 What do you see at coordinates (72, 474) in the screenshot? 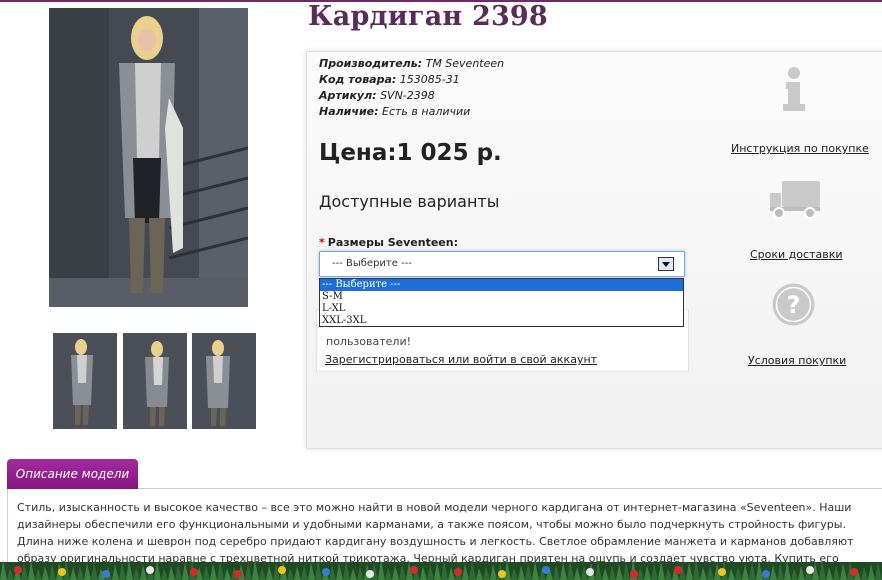
I see `tab-description: Описание модели` at bounding box center [72, 474].